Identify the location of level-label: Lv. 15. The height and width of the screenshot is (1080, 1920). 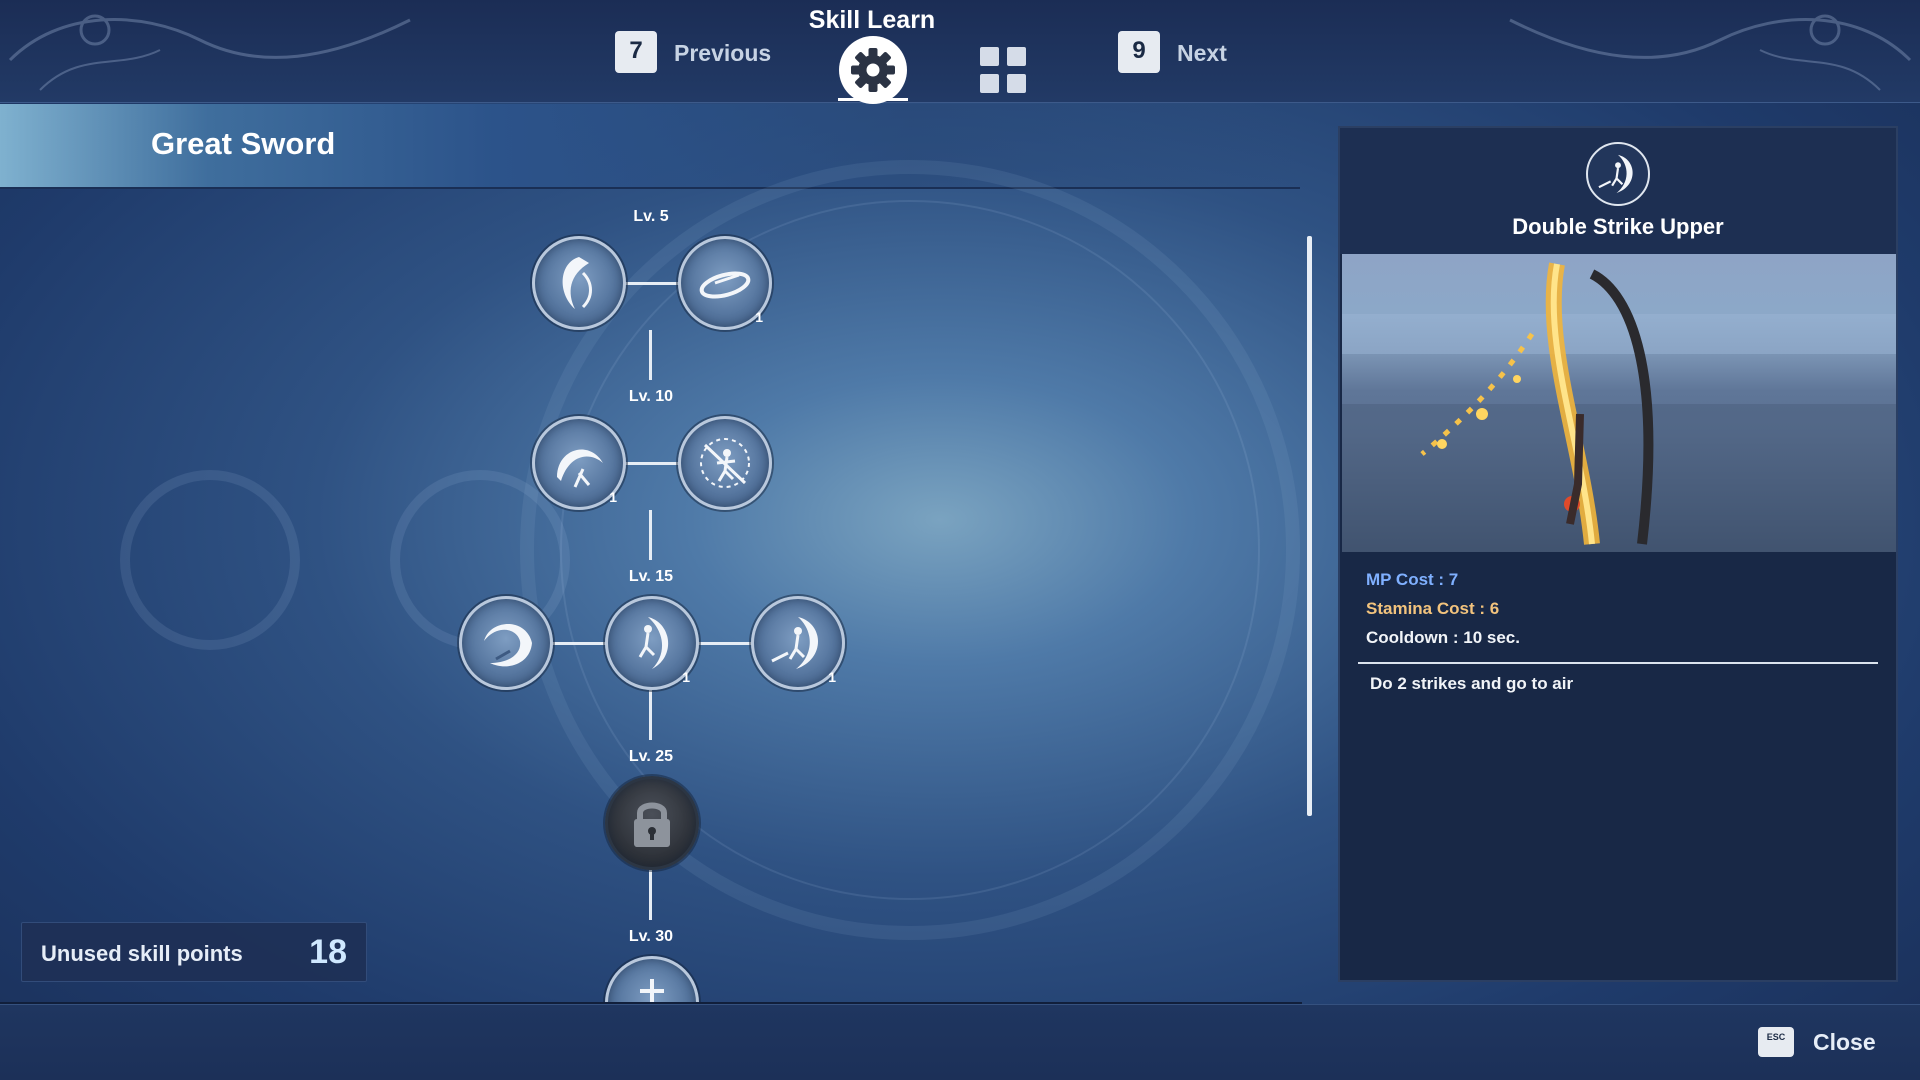
(651, 576).